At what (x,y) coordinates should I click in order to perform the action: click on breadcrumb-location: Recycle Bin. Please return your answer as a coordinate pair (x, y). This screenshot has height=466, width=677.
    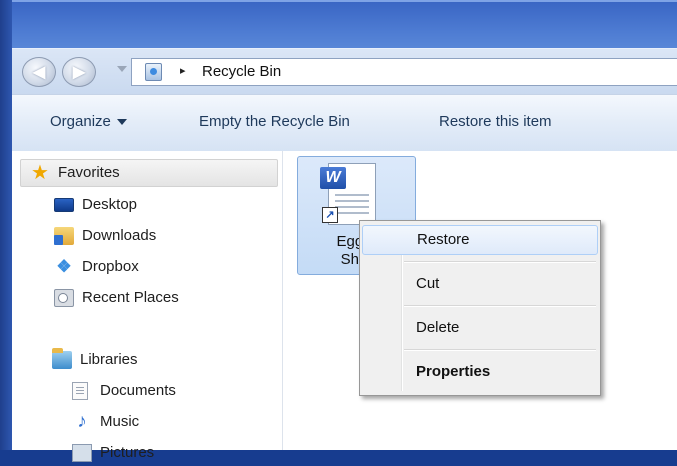
    Looking at the image, I should click on (241, 71).